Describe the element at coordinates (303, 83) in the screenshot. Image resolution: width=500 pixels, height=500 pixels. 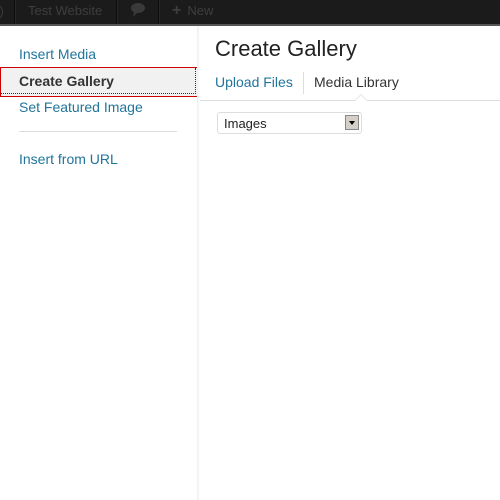
I see `tab-divider` at that location.